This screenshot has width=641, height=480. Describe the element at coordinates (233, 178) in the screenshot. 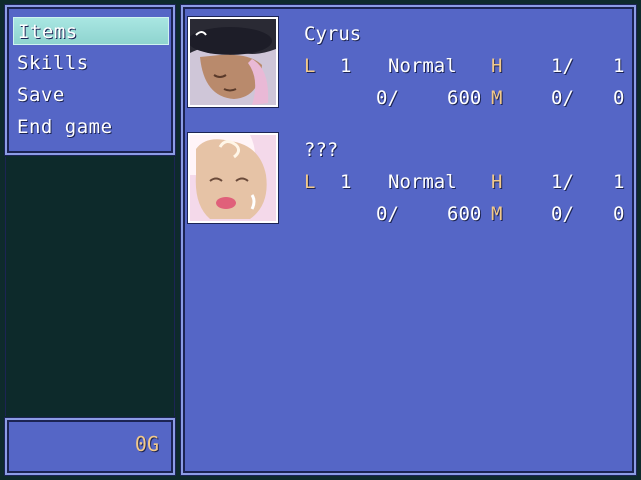

I see `unknown-girl-portrait-icon` at that location.